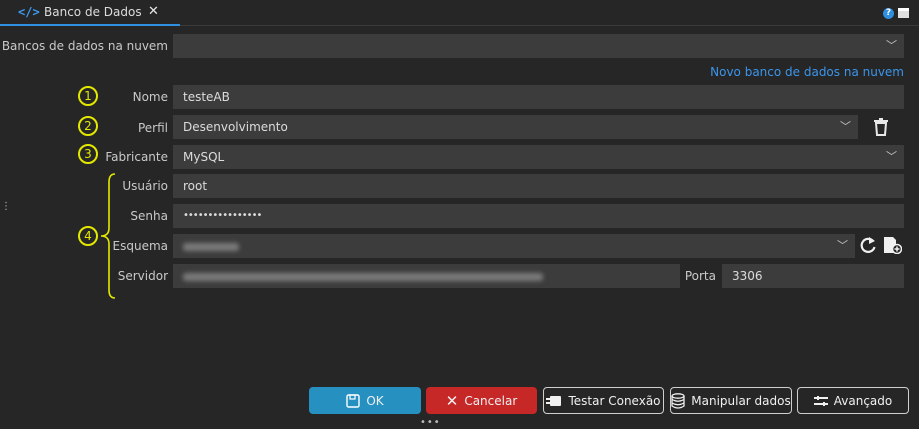  I want to click on new-schema-icon, so click(892, 245).